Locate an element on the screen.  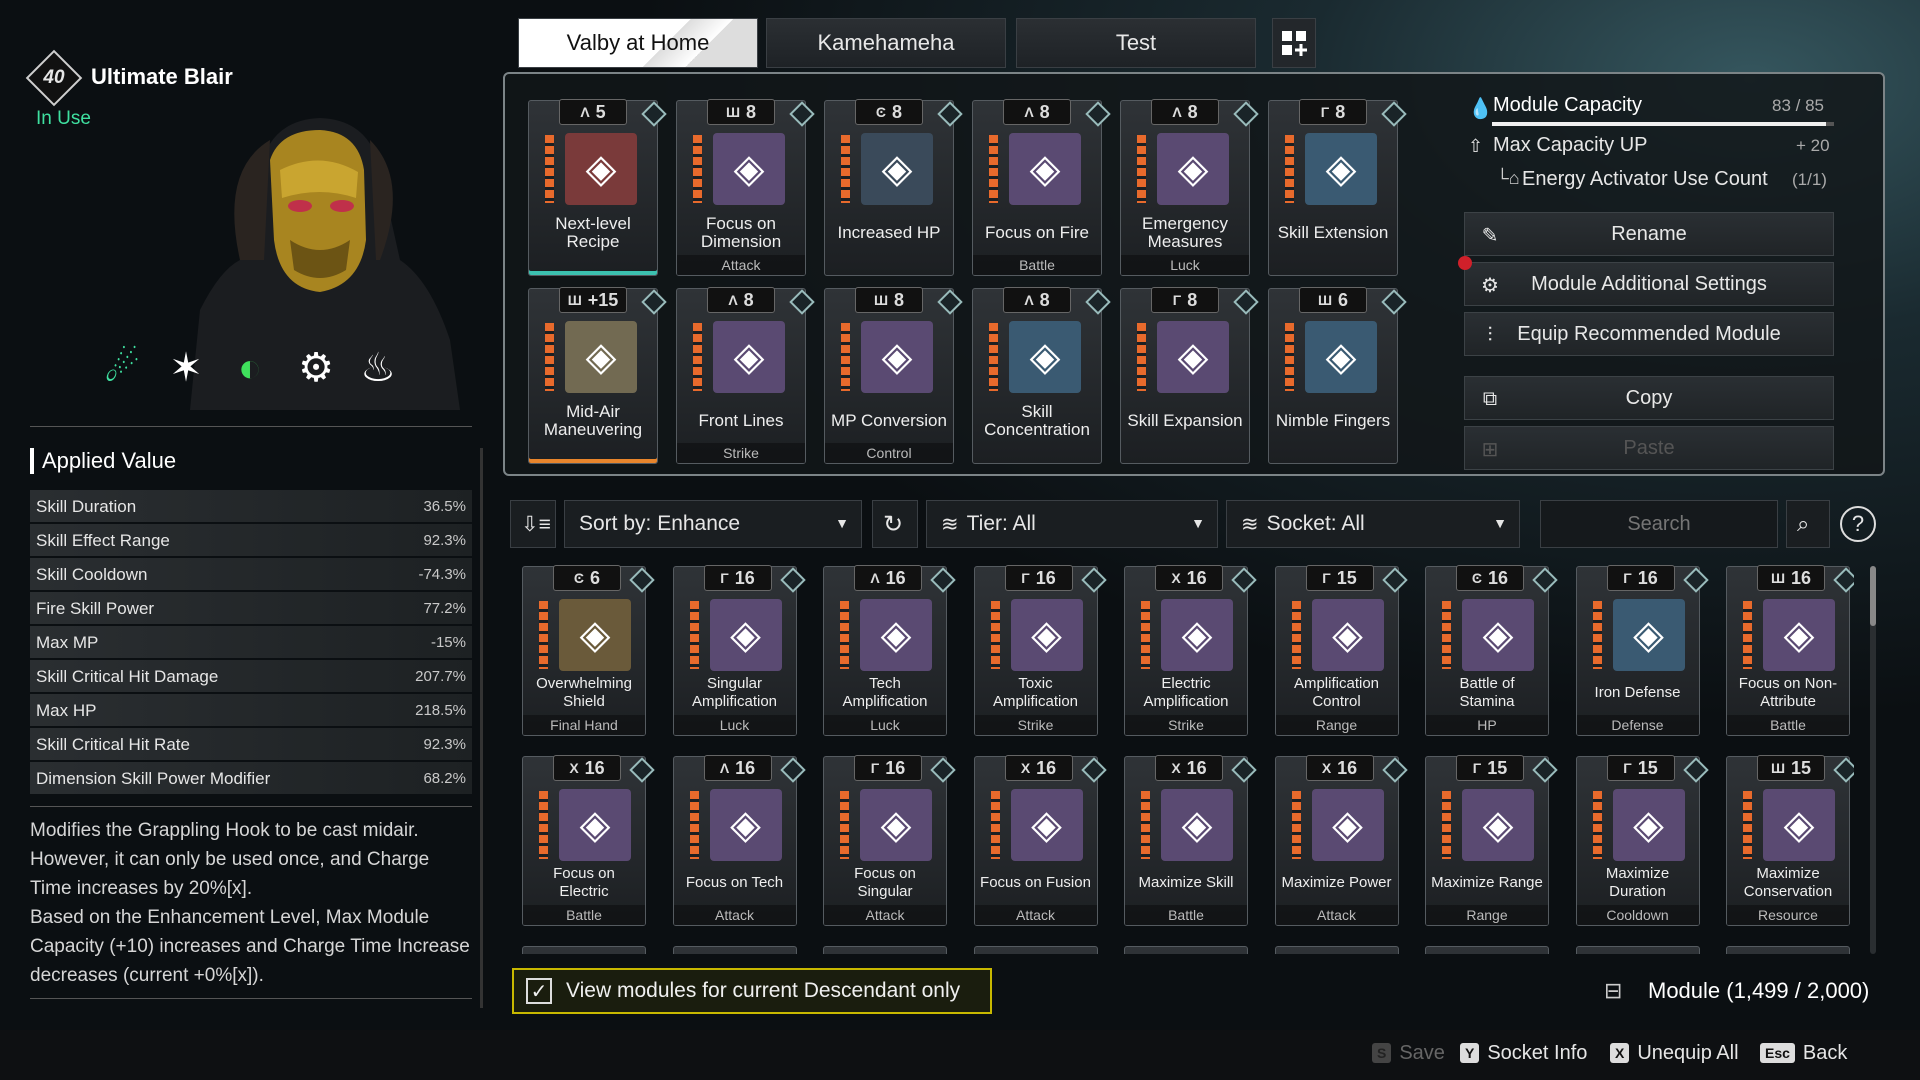
module-category: Defense is located at coordinates (1637, 725).